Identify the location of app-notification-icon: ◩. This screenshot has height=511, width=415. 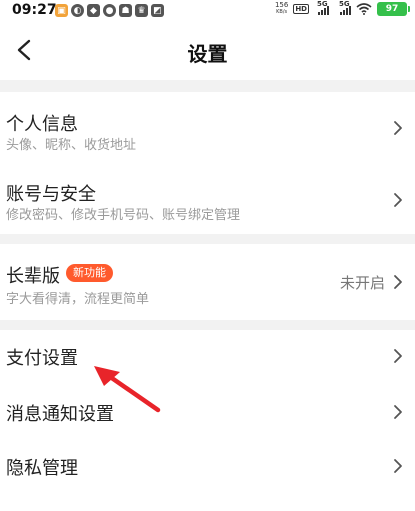
(157, 10).